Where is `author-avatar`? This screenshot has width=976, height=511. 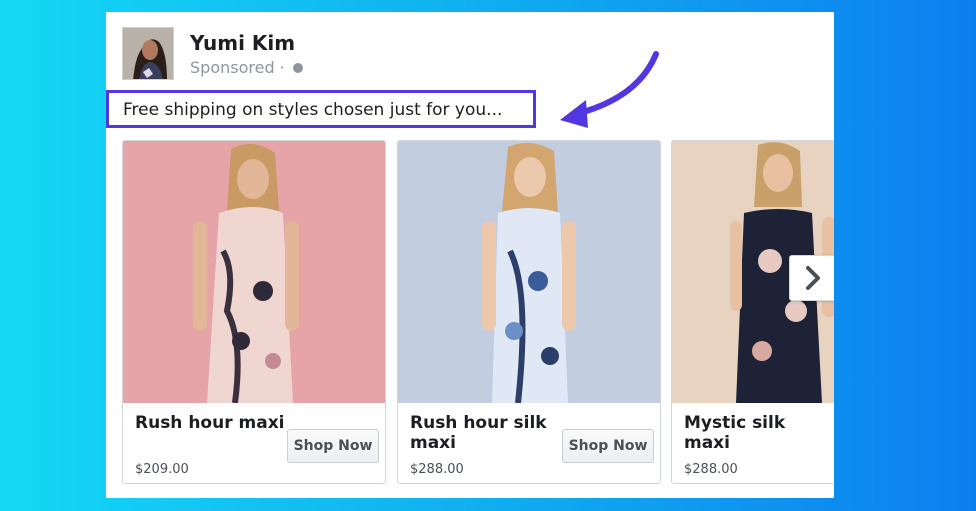
author-avatar is located at coordinates (148, 53).